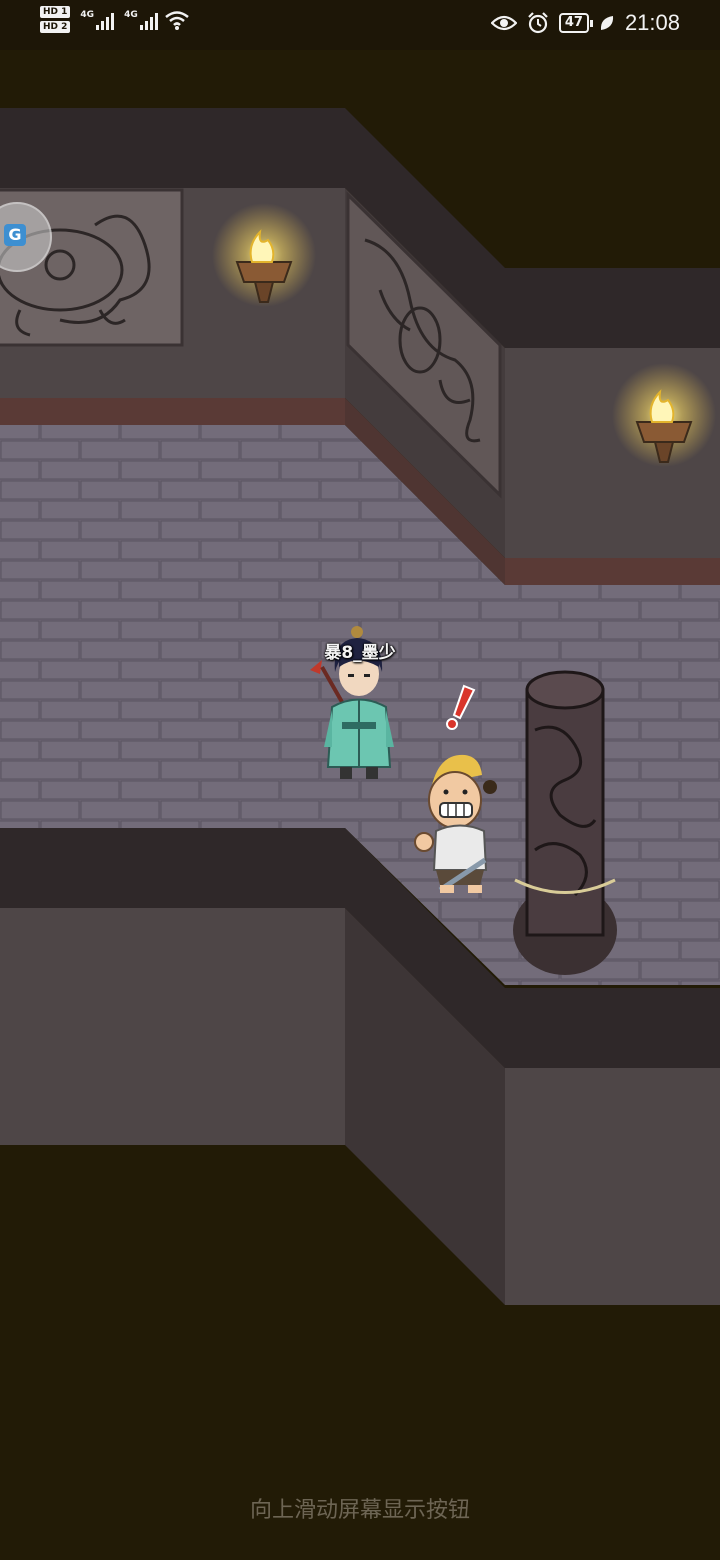 This screenshot has height=1560, width=720. What do you see at coordinates (264, 255) in the screenshot?
I see `torch-left` at bounding box center [264, 255].